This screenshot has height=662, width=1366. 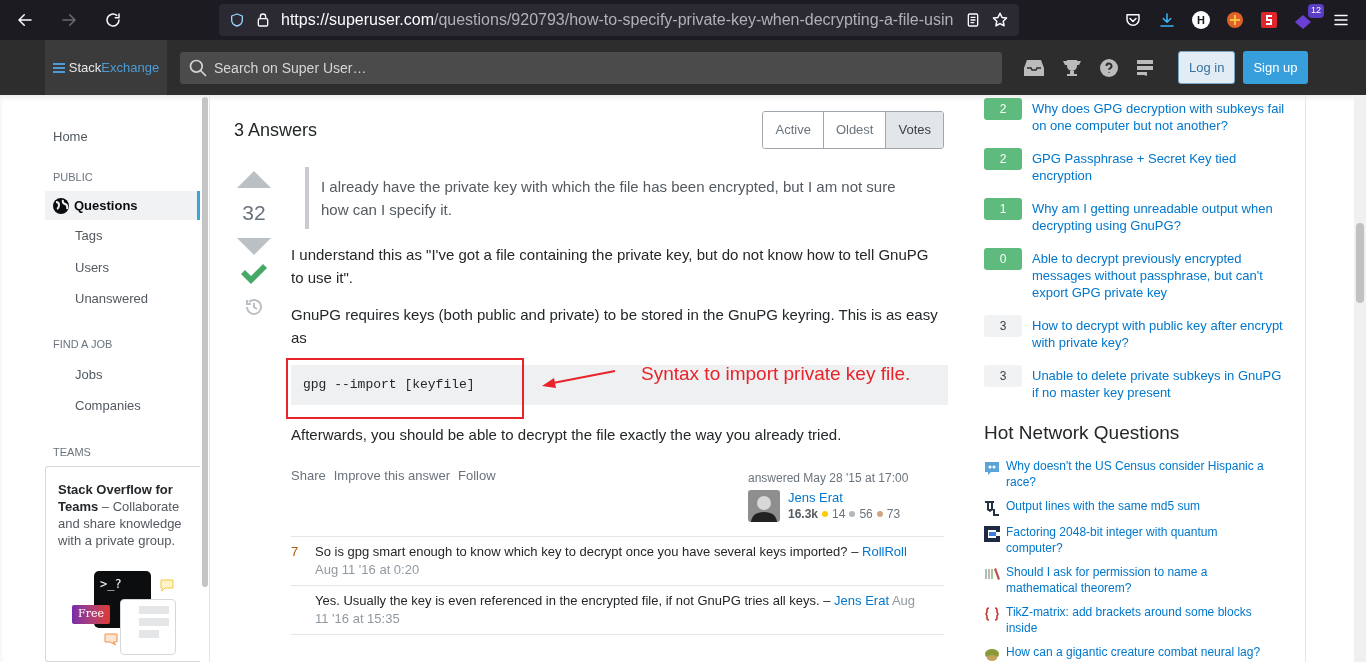 What do you see at coordinates (776, 373) in the screenshot?
I see `annotation-text: Syntax to import private key file.` at bounding box center [776, 373].